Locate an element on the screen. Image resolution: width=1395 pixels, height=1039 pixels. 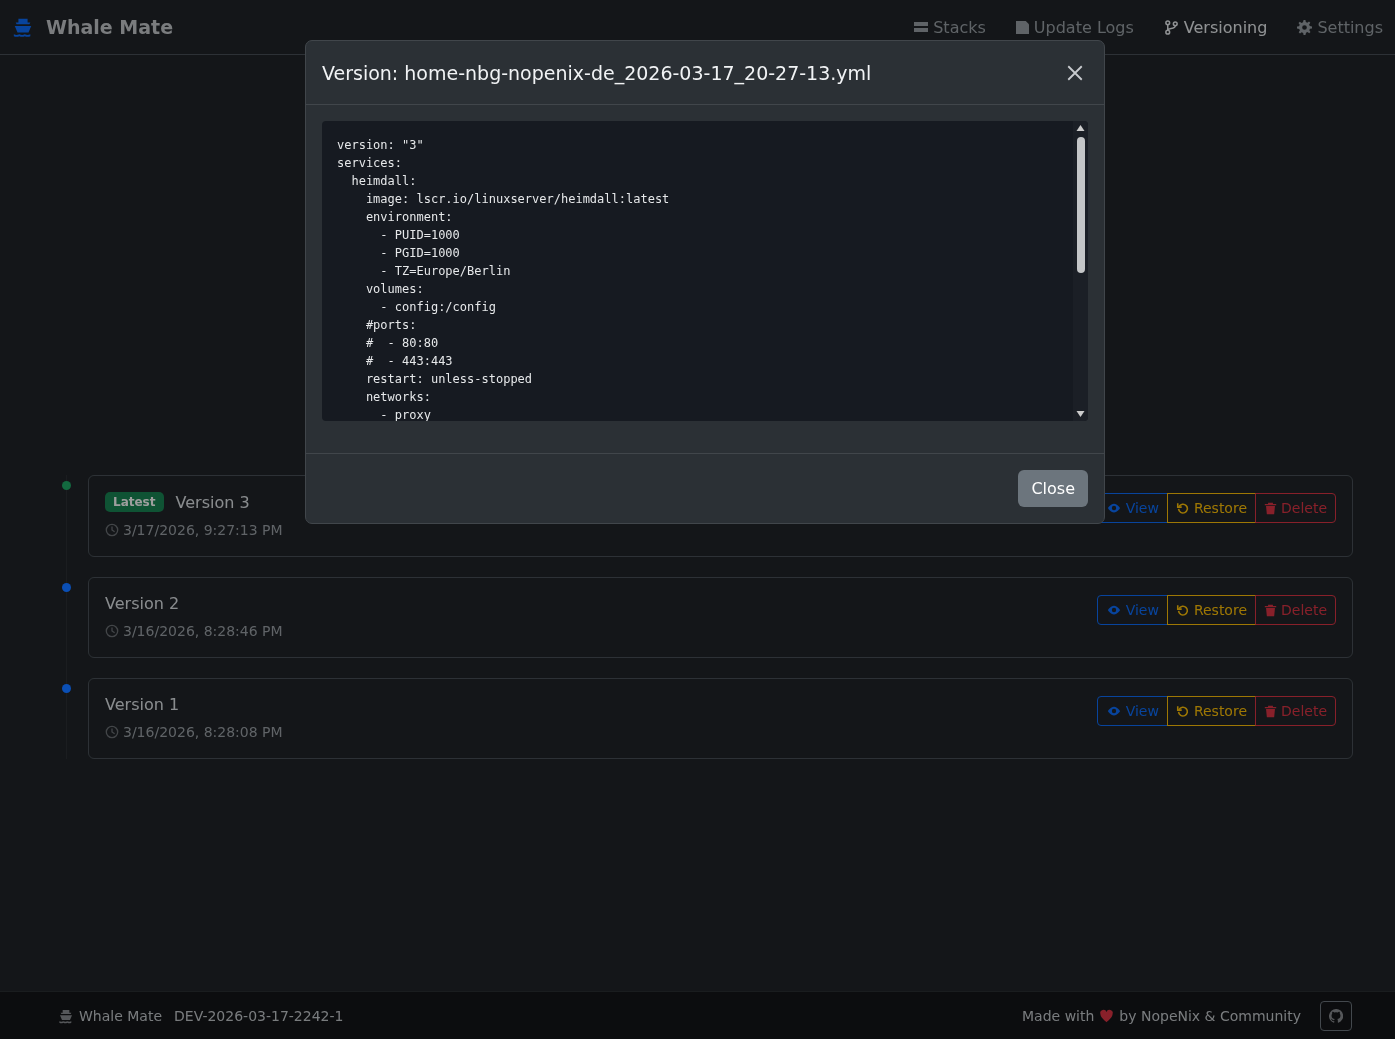
settings-icon is located at coordinates (1305, 27).